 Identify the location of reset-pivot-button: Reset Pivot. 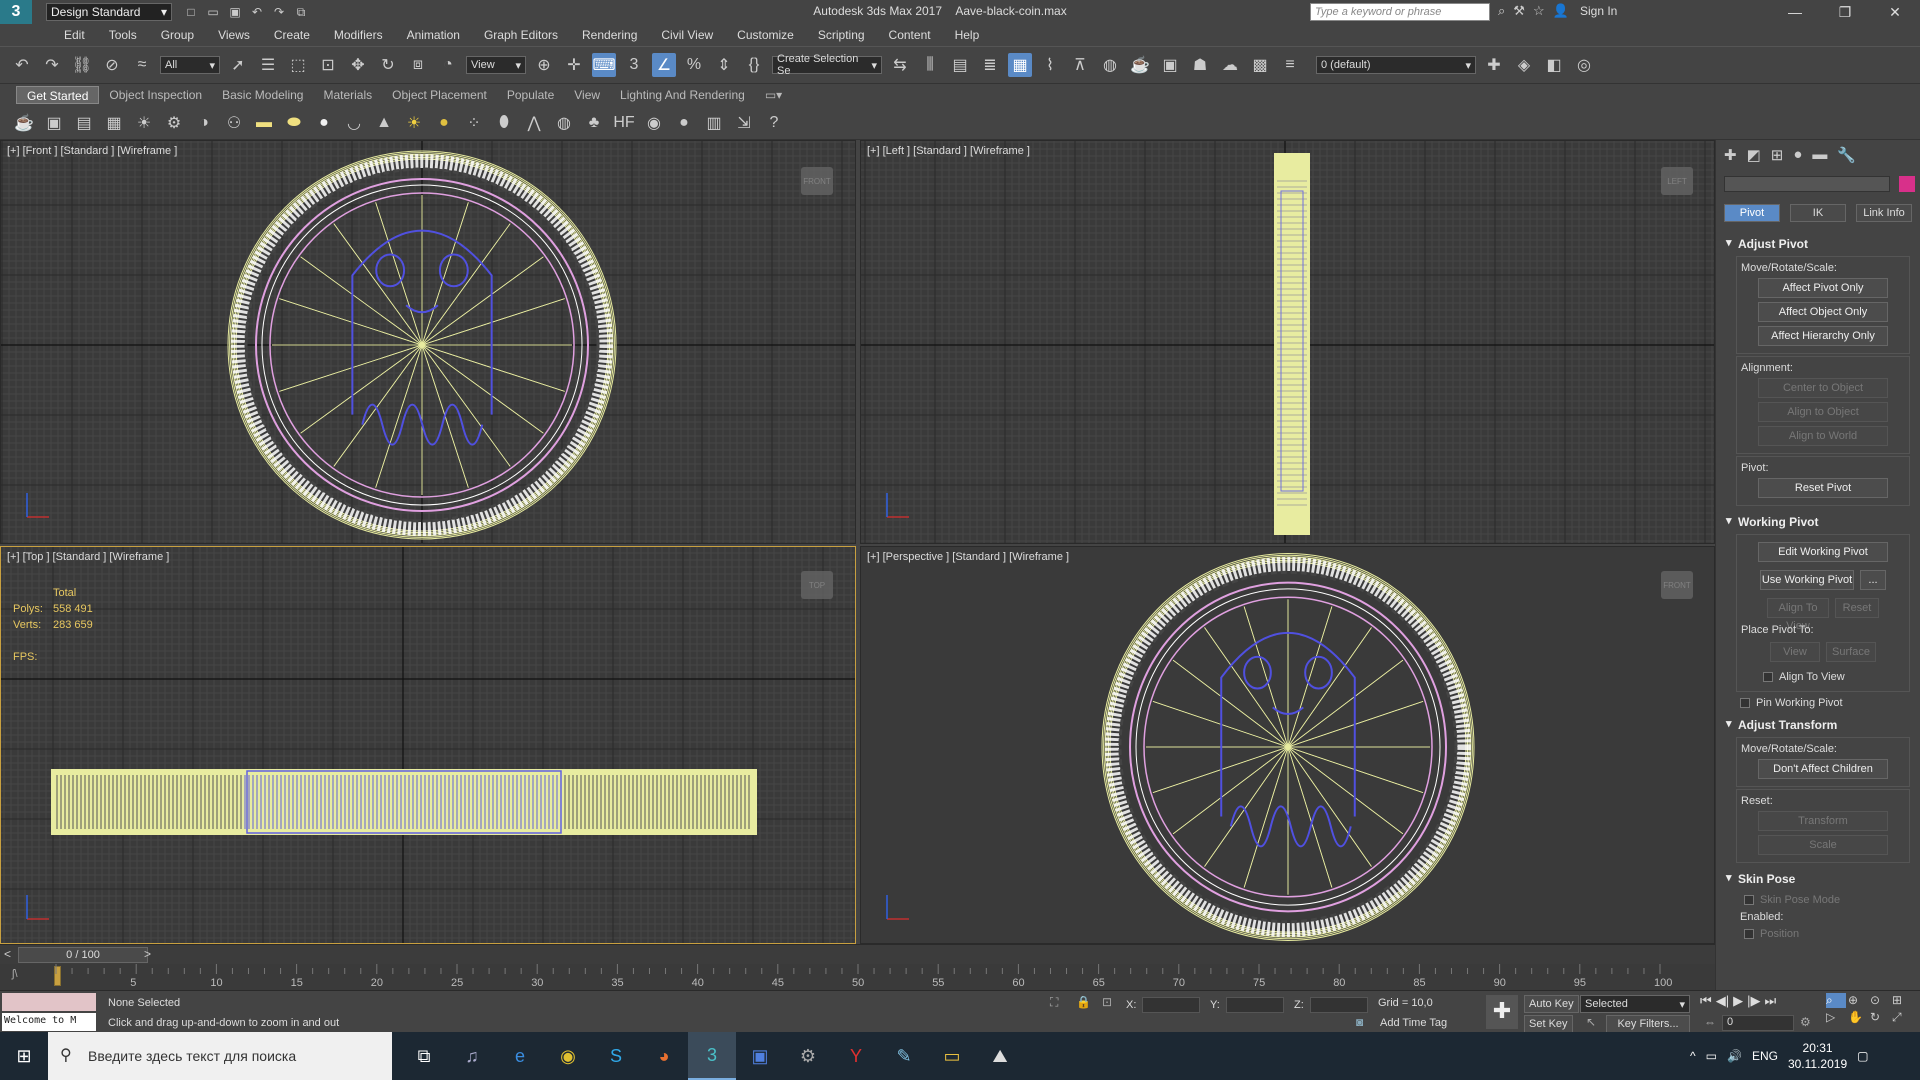
(1823, 488).